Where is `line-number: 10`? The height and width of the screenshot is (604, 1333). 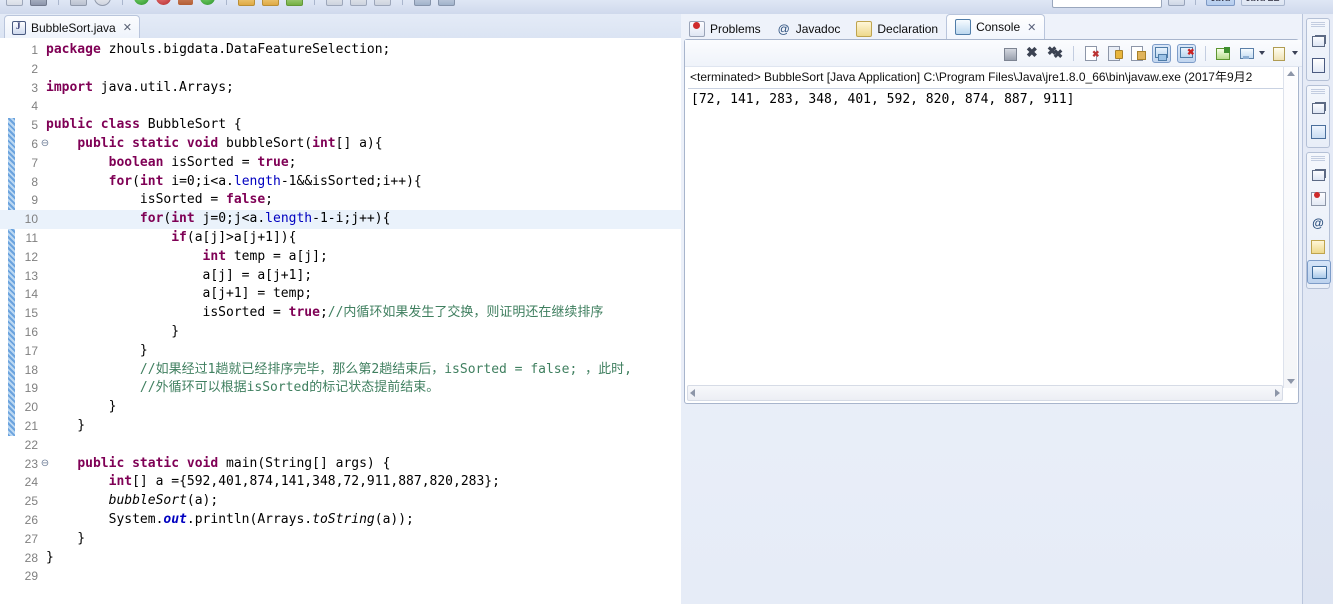
line-number: 10 is located at coordinates (31, 219).